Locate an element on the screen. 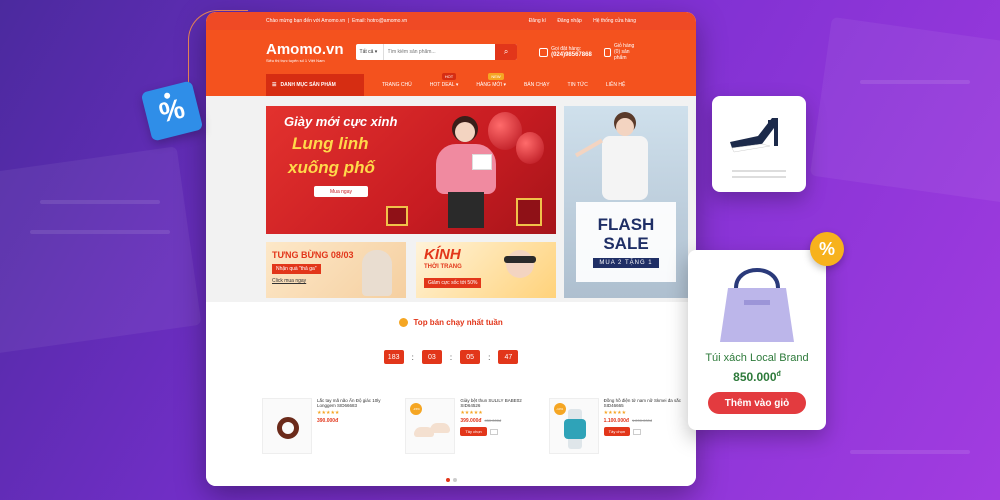 The height and width of the screenshot is (500, 1000). flash-sale-banner: FLASH SALE MUA 2 TẶNG 1 is located at coordinates (626, 202).